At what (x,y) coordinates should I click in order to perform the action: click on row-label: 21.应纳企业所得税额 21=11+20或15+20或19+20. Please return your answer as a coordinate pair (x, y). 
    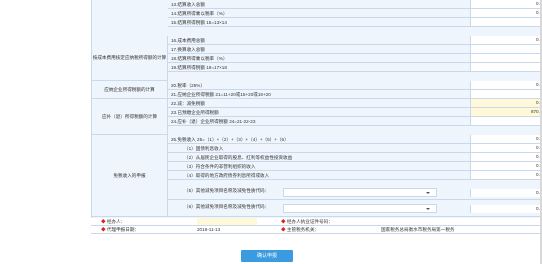
    Looking at the image, I should click on (221, 94).